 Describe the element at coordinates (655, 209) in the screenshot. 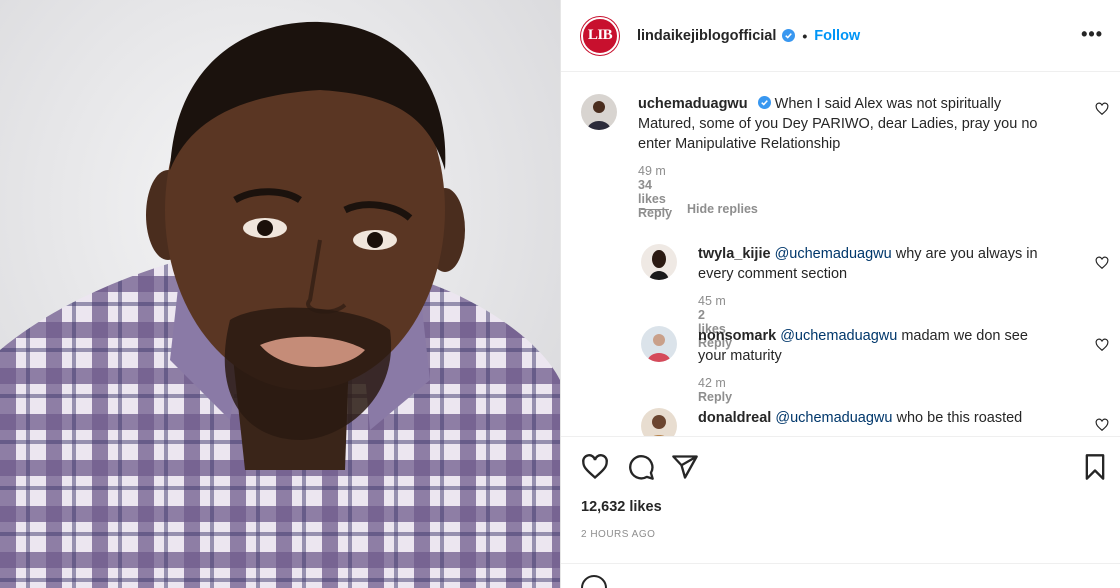

I see `divider-line` at that location.